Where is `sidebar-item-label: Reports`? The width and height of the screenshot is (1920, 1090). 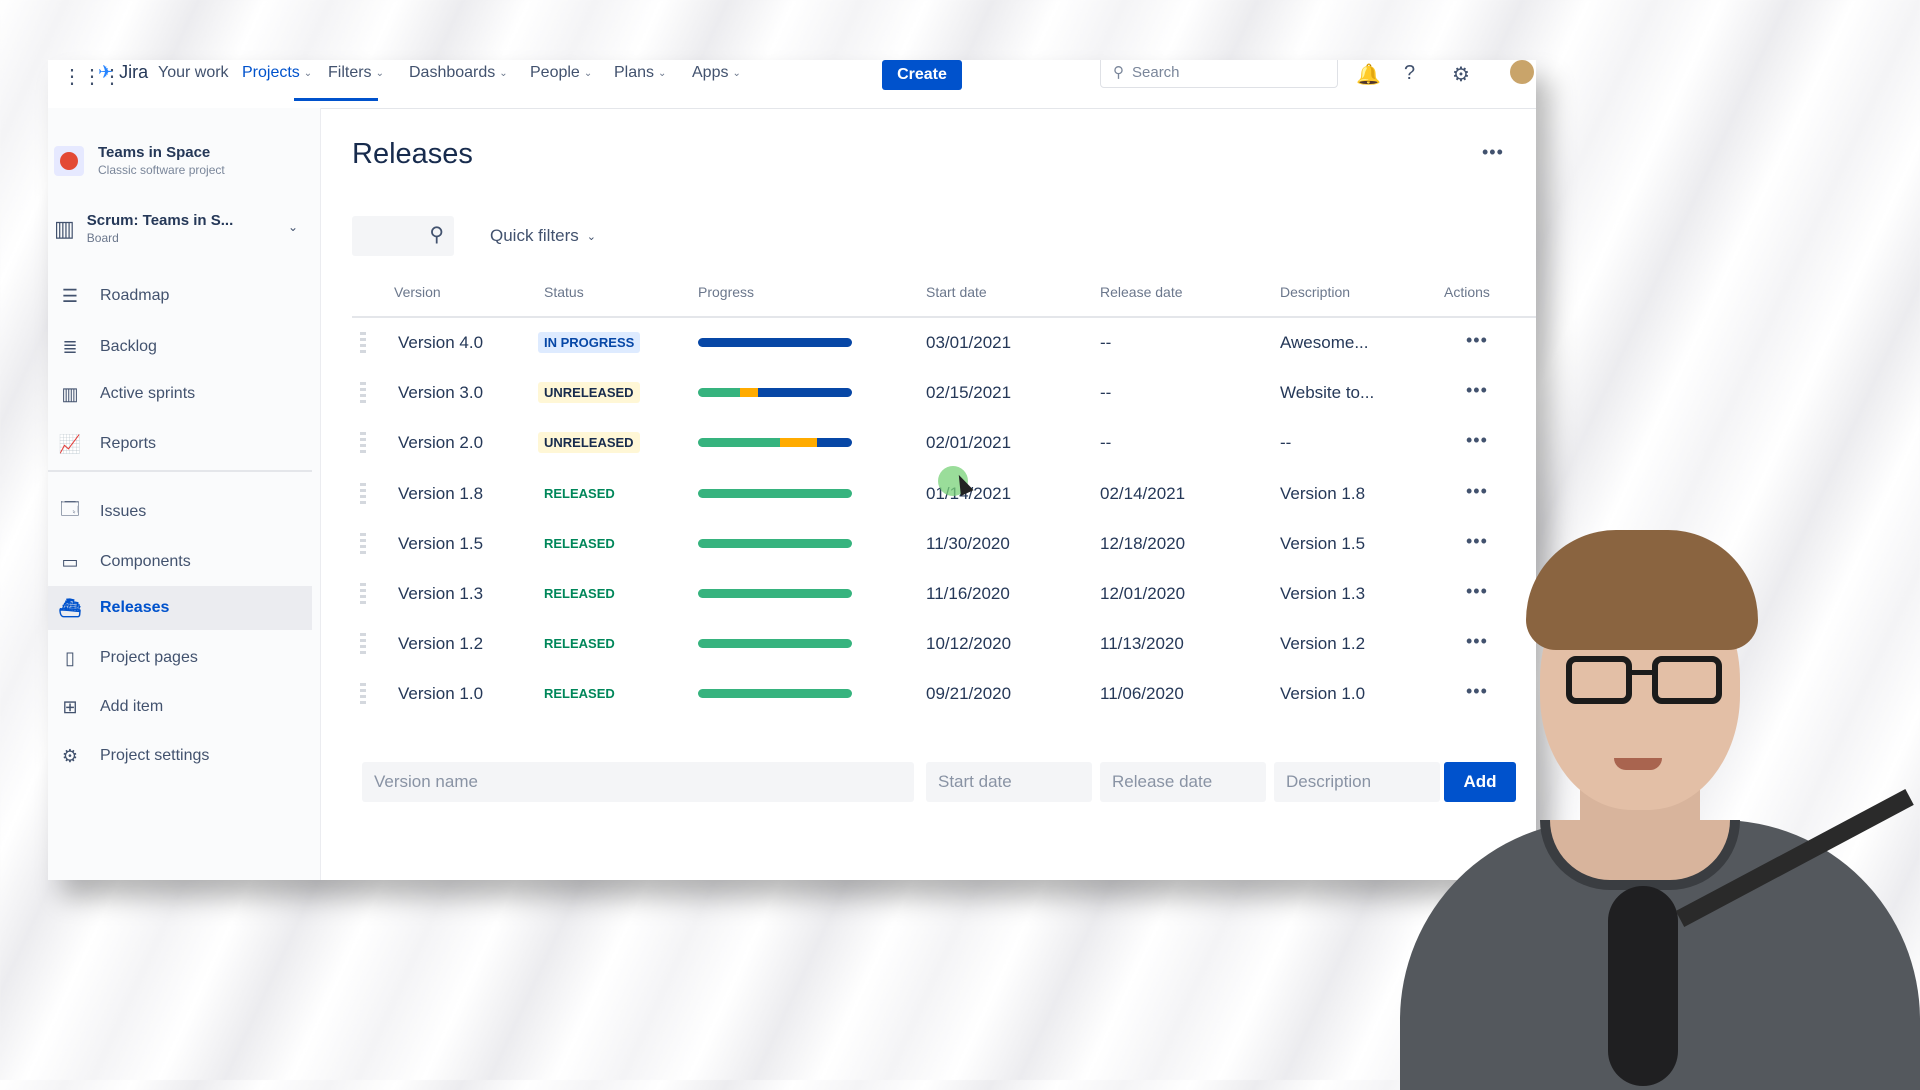 sidebar-item-label: Reports is located at coordinates (128, 443).